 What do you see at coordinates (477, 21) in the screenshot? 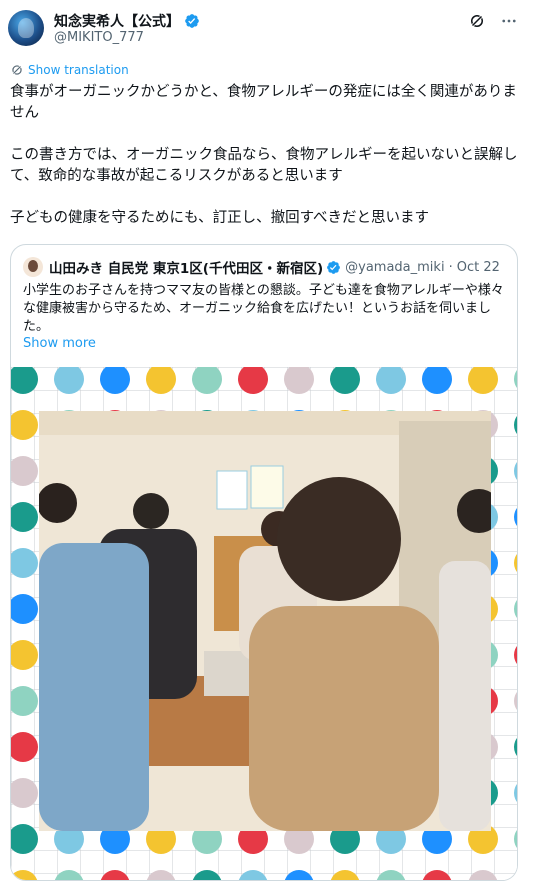
I see `grok-icon` at bounding box center [477, 21].